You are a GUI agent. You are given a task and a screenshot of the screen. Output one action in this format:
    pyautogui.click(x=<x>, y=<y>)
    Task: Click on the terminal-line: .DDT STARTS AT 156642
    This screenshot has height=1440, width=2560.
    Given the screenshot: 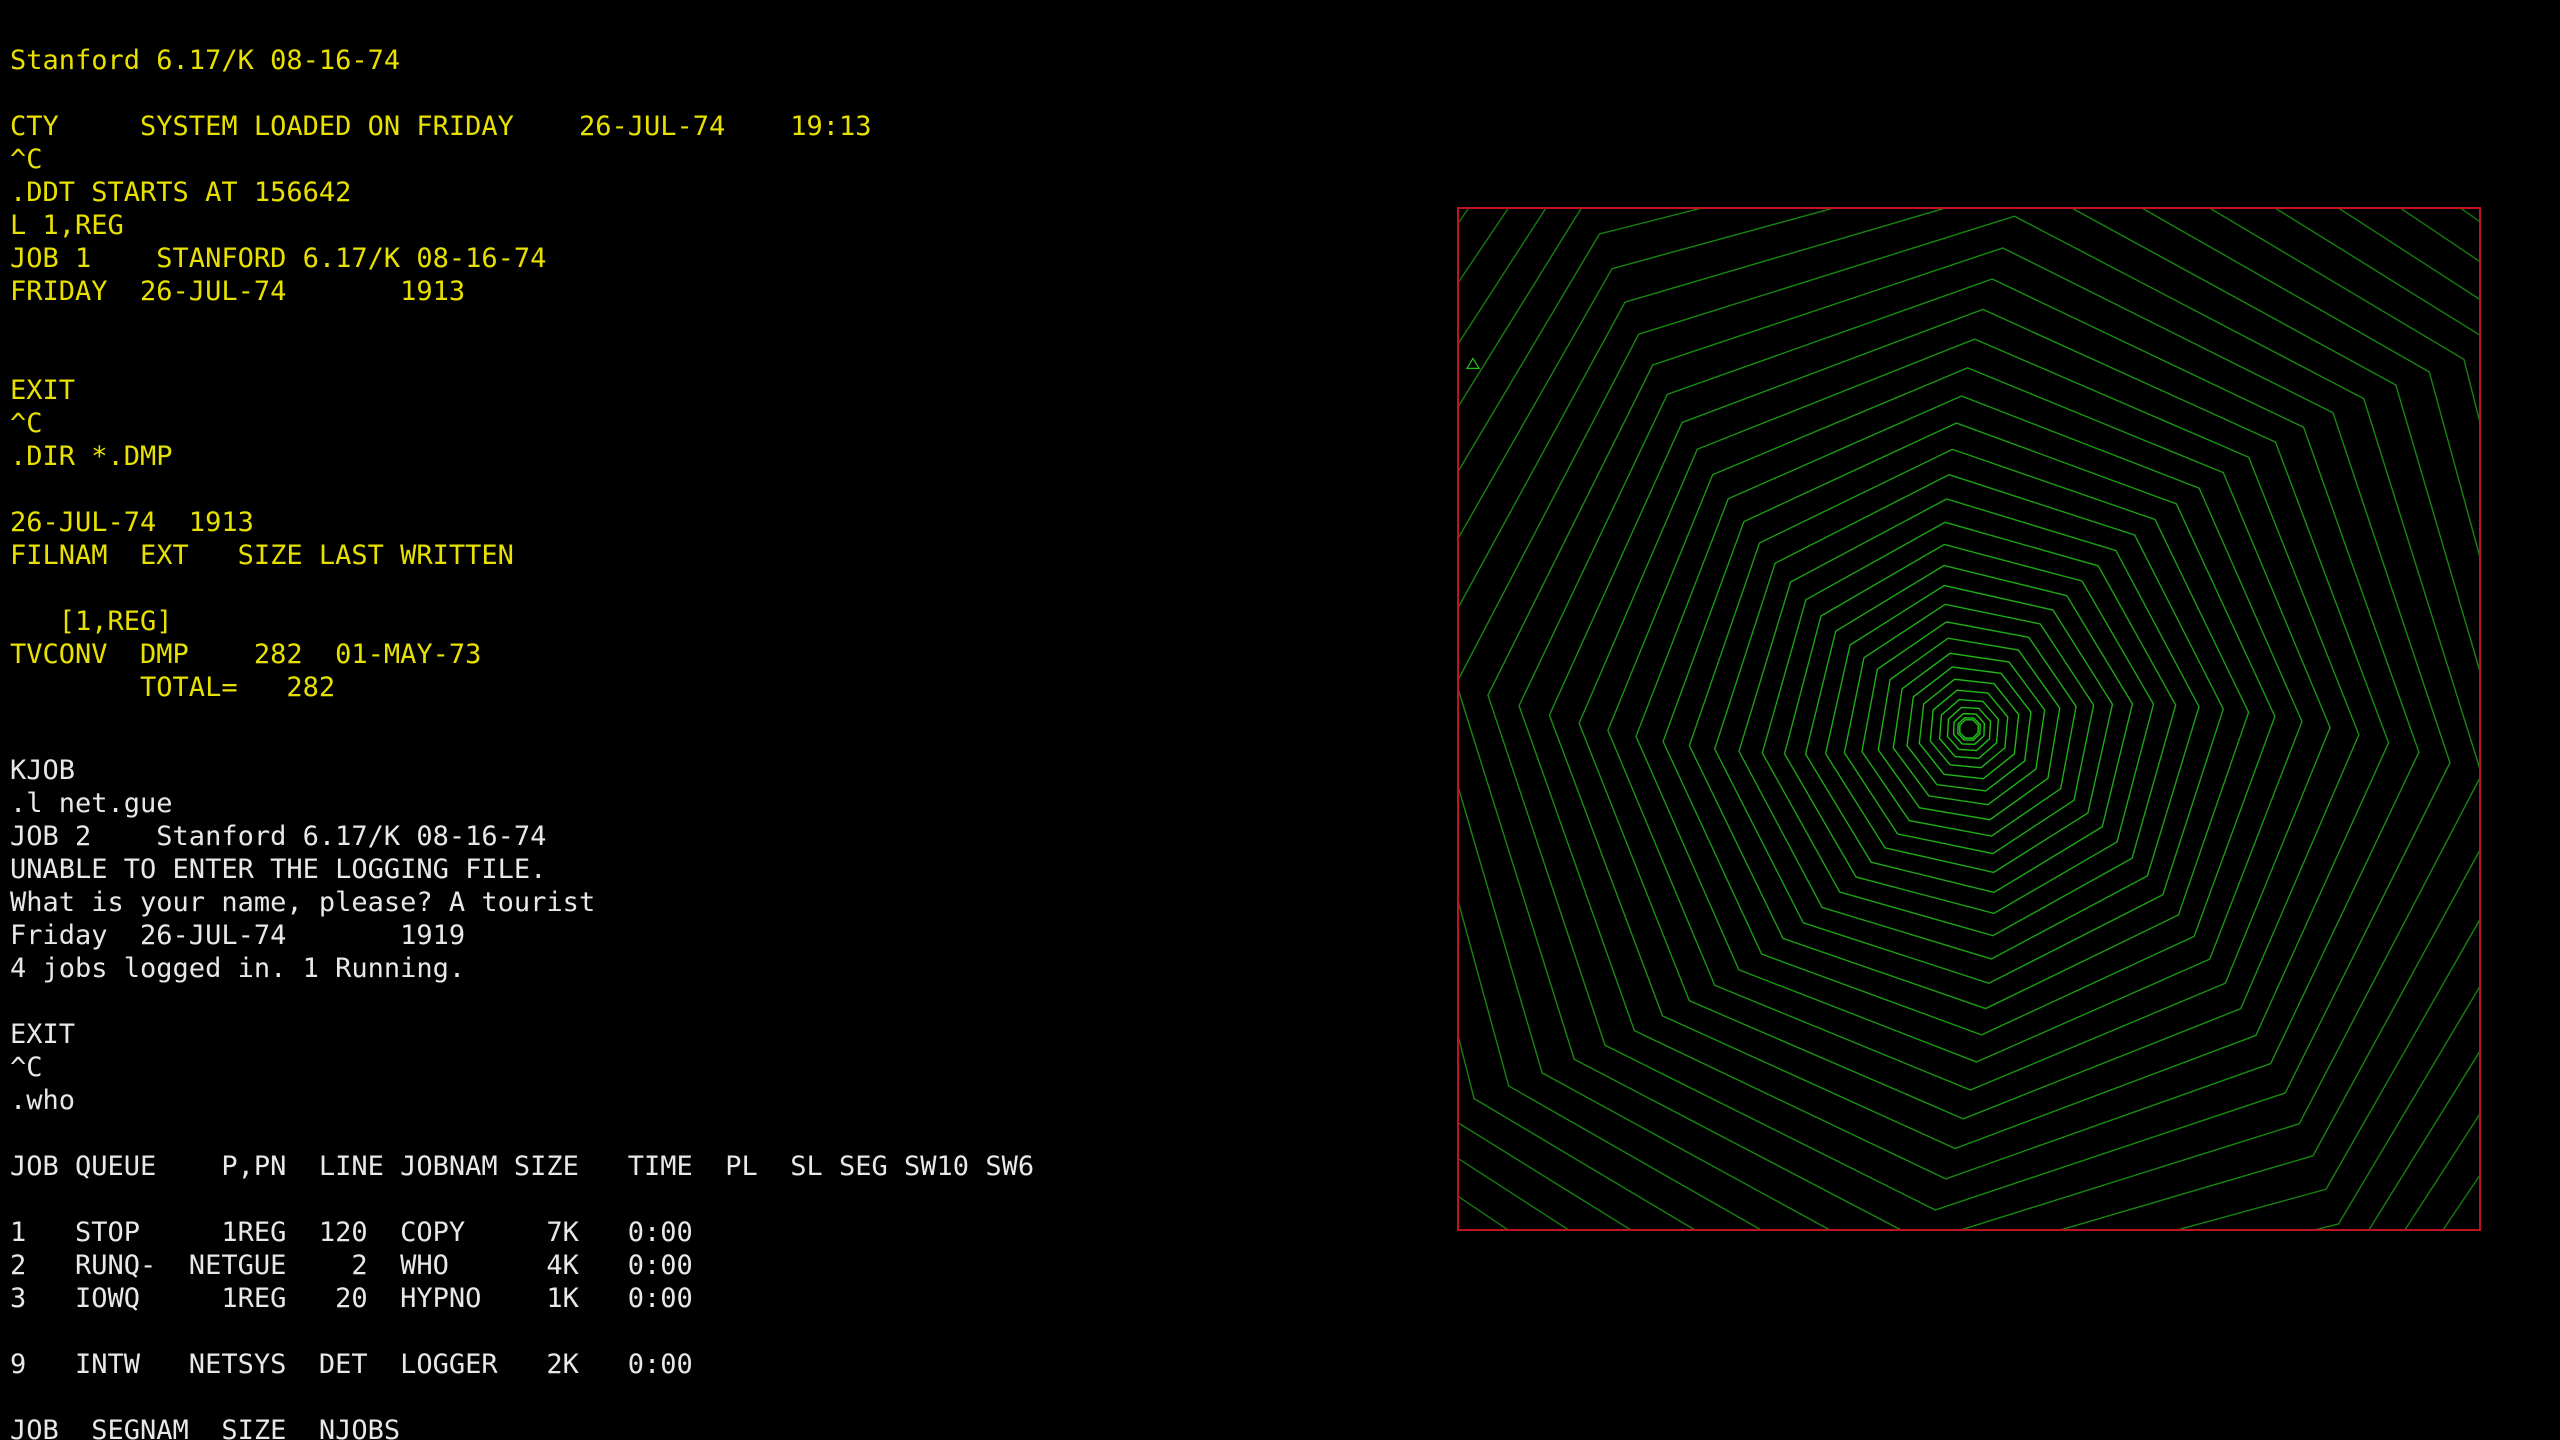 What is the action you would take?
    pyautogui.click(x=181, y=192)
    